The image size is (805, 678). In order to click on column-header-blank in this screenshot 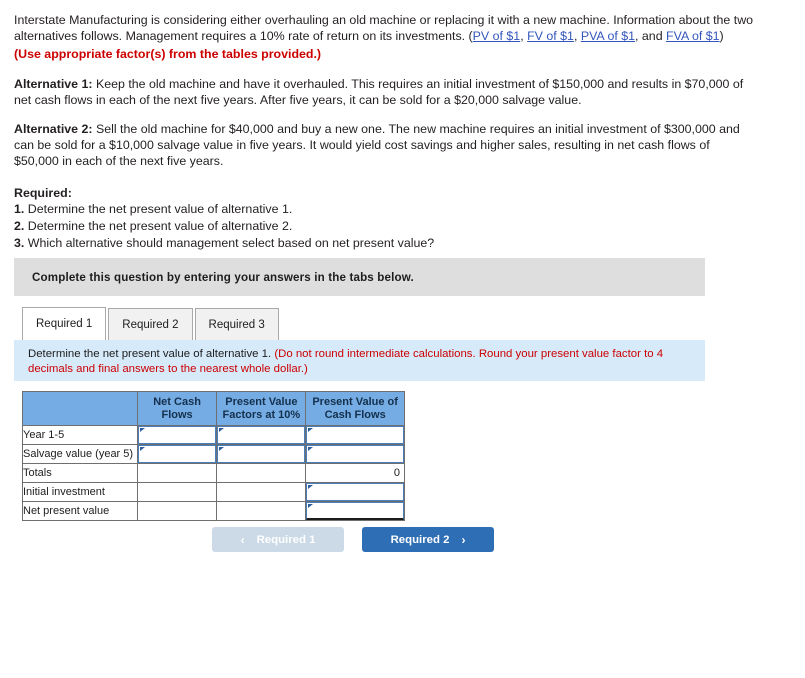, I will do `click(80, 408)`.